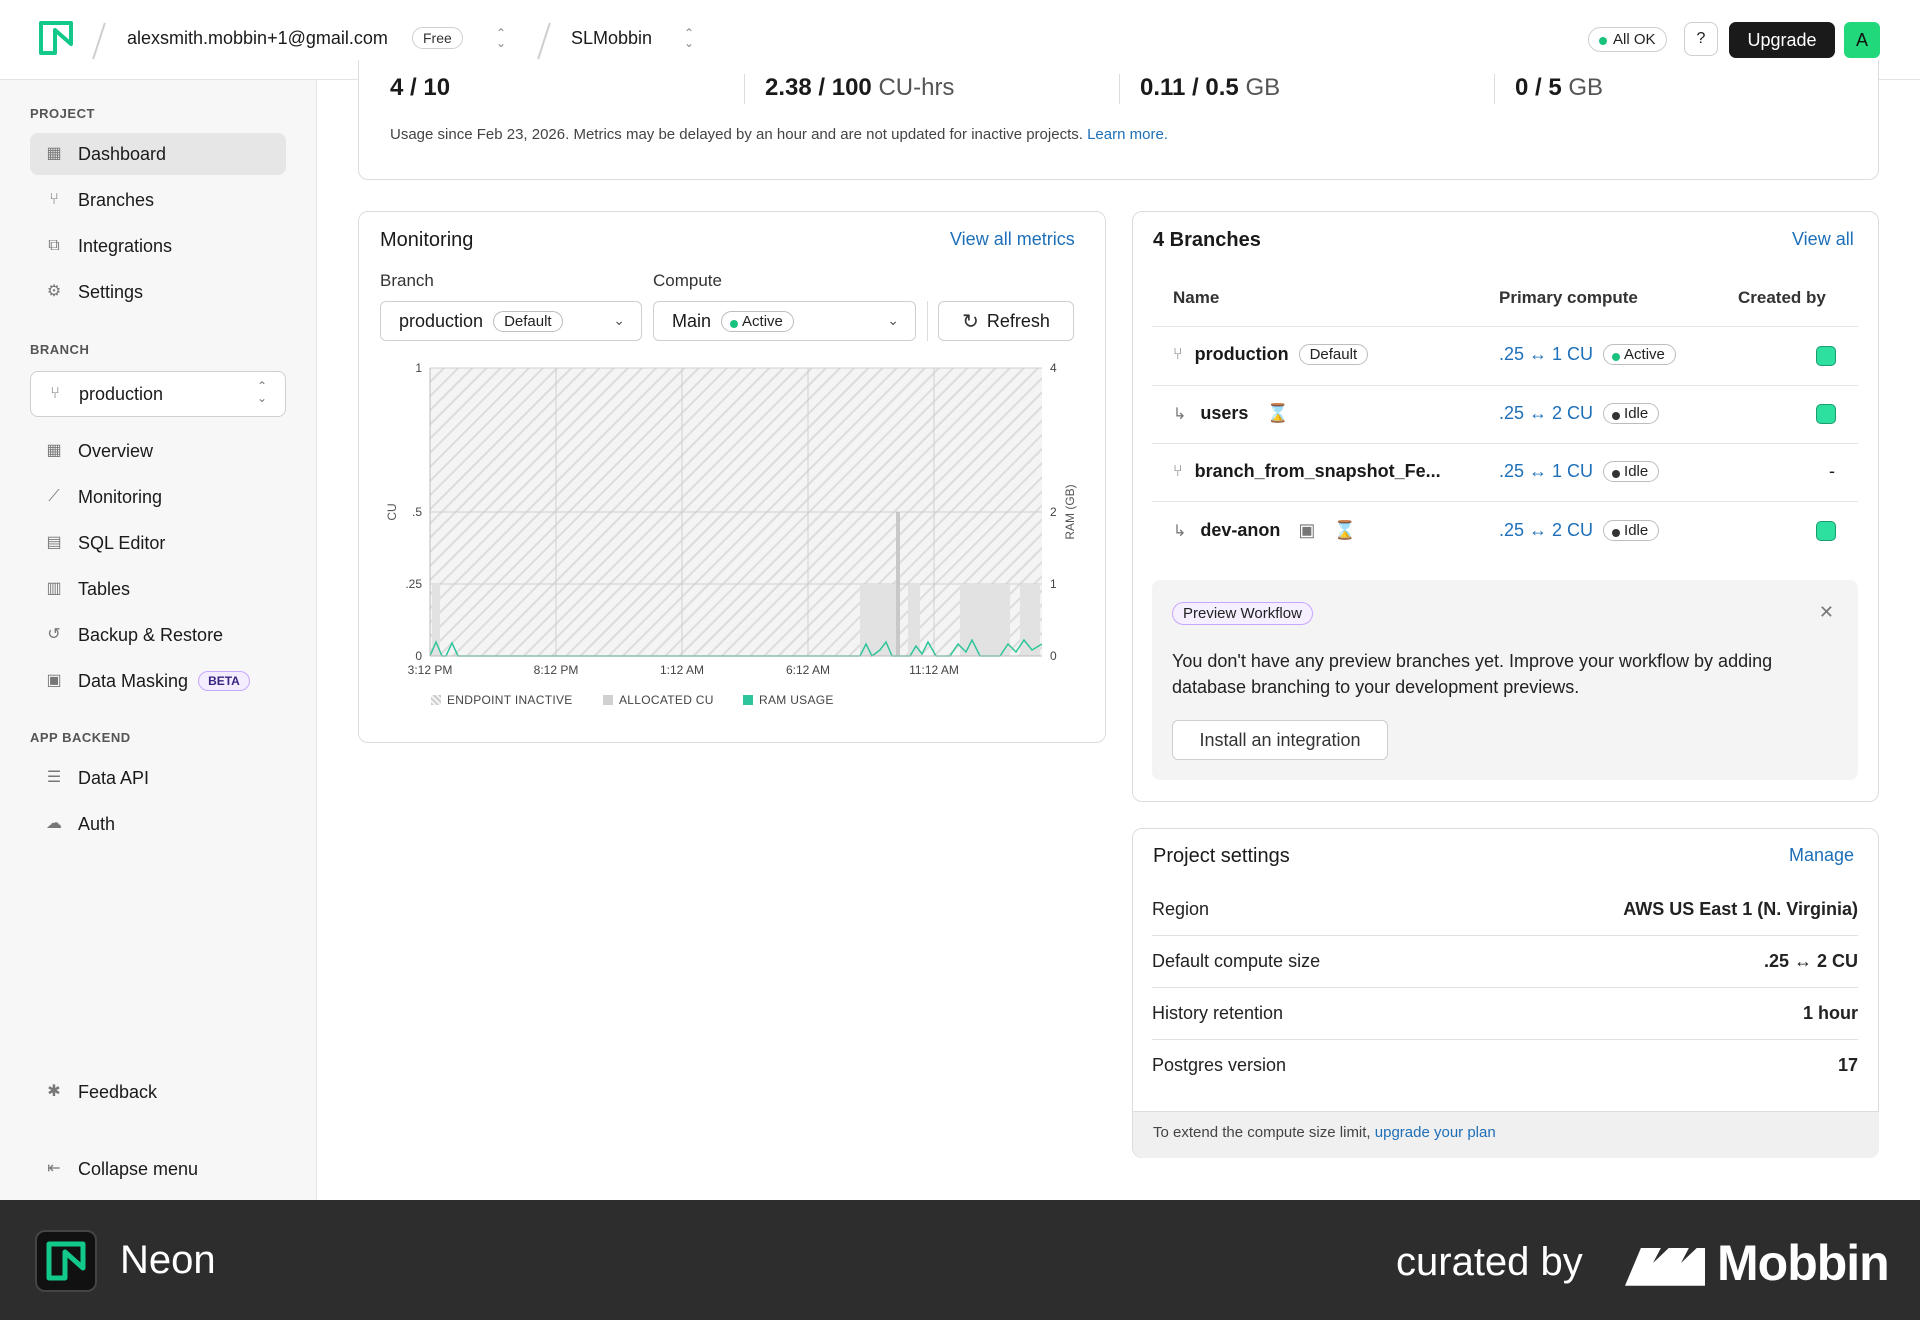  Describe the element at coordinates (788, 700) in the screenshot. I see `legend-ram-usage: RAM USAGE` at that location.